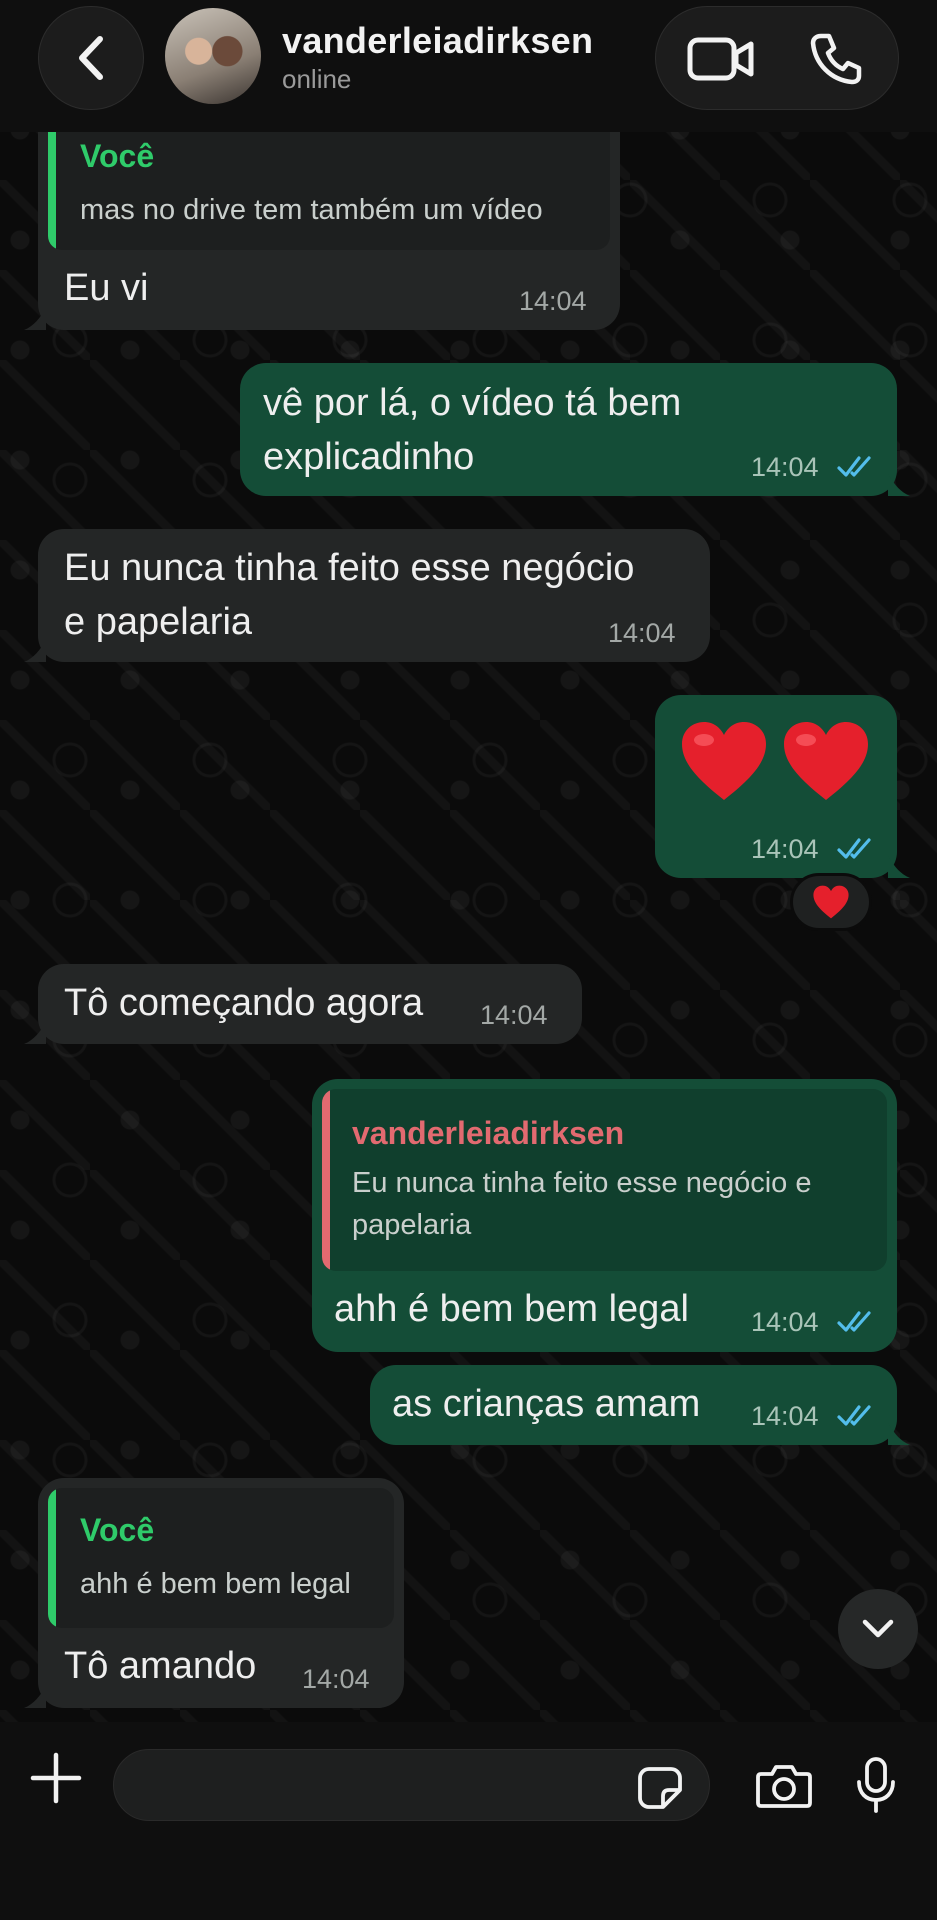  What do you see at coordinates (777, 58) in the screenshot?
I see `call-actions` at bounding box center [777, 58].